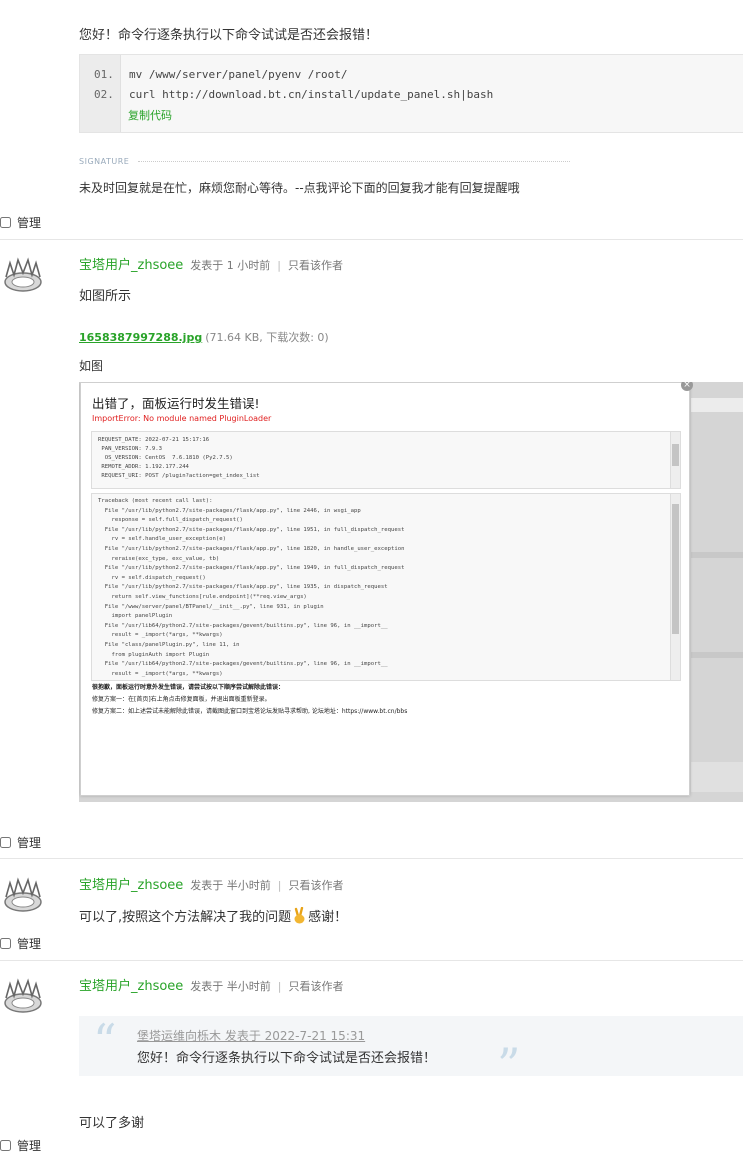  I want to click on info-line: REQUEST_DATE: 2022-07-21 15:17:16, so click(154, 440).